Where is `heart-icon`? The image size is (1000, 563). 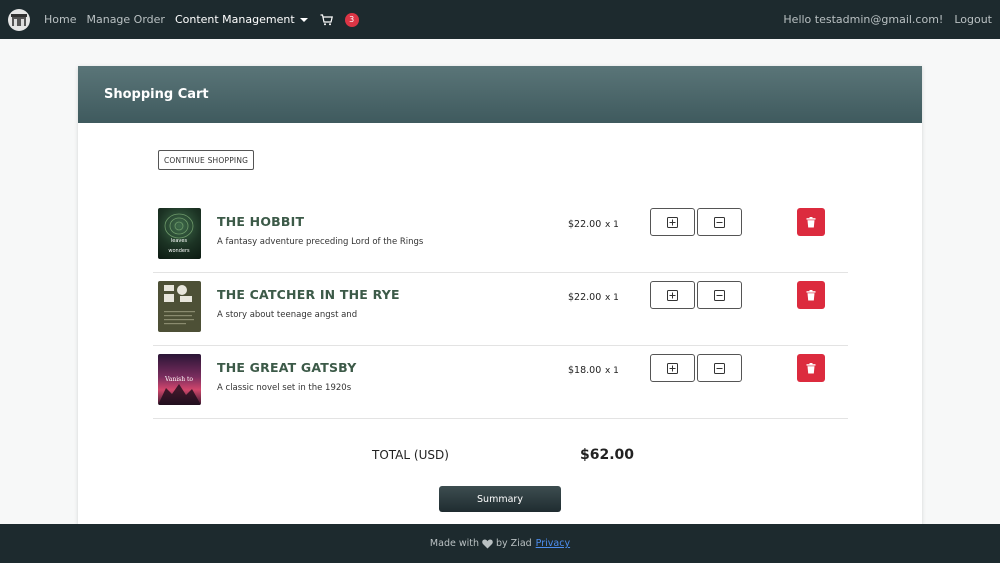
heart-icon is located at coordinates (487, 543).